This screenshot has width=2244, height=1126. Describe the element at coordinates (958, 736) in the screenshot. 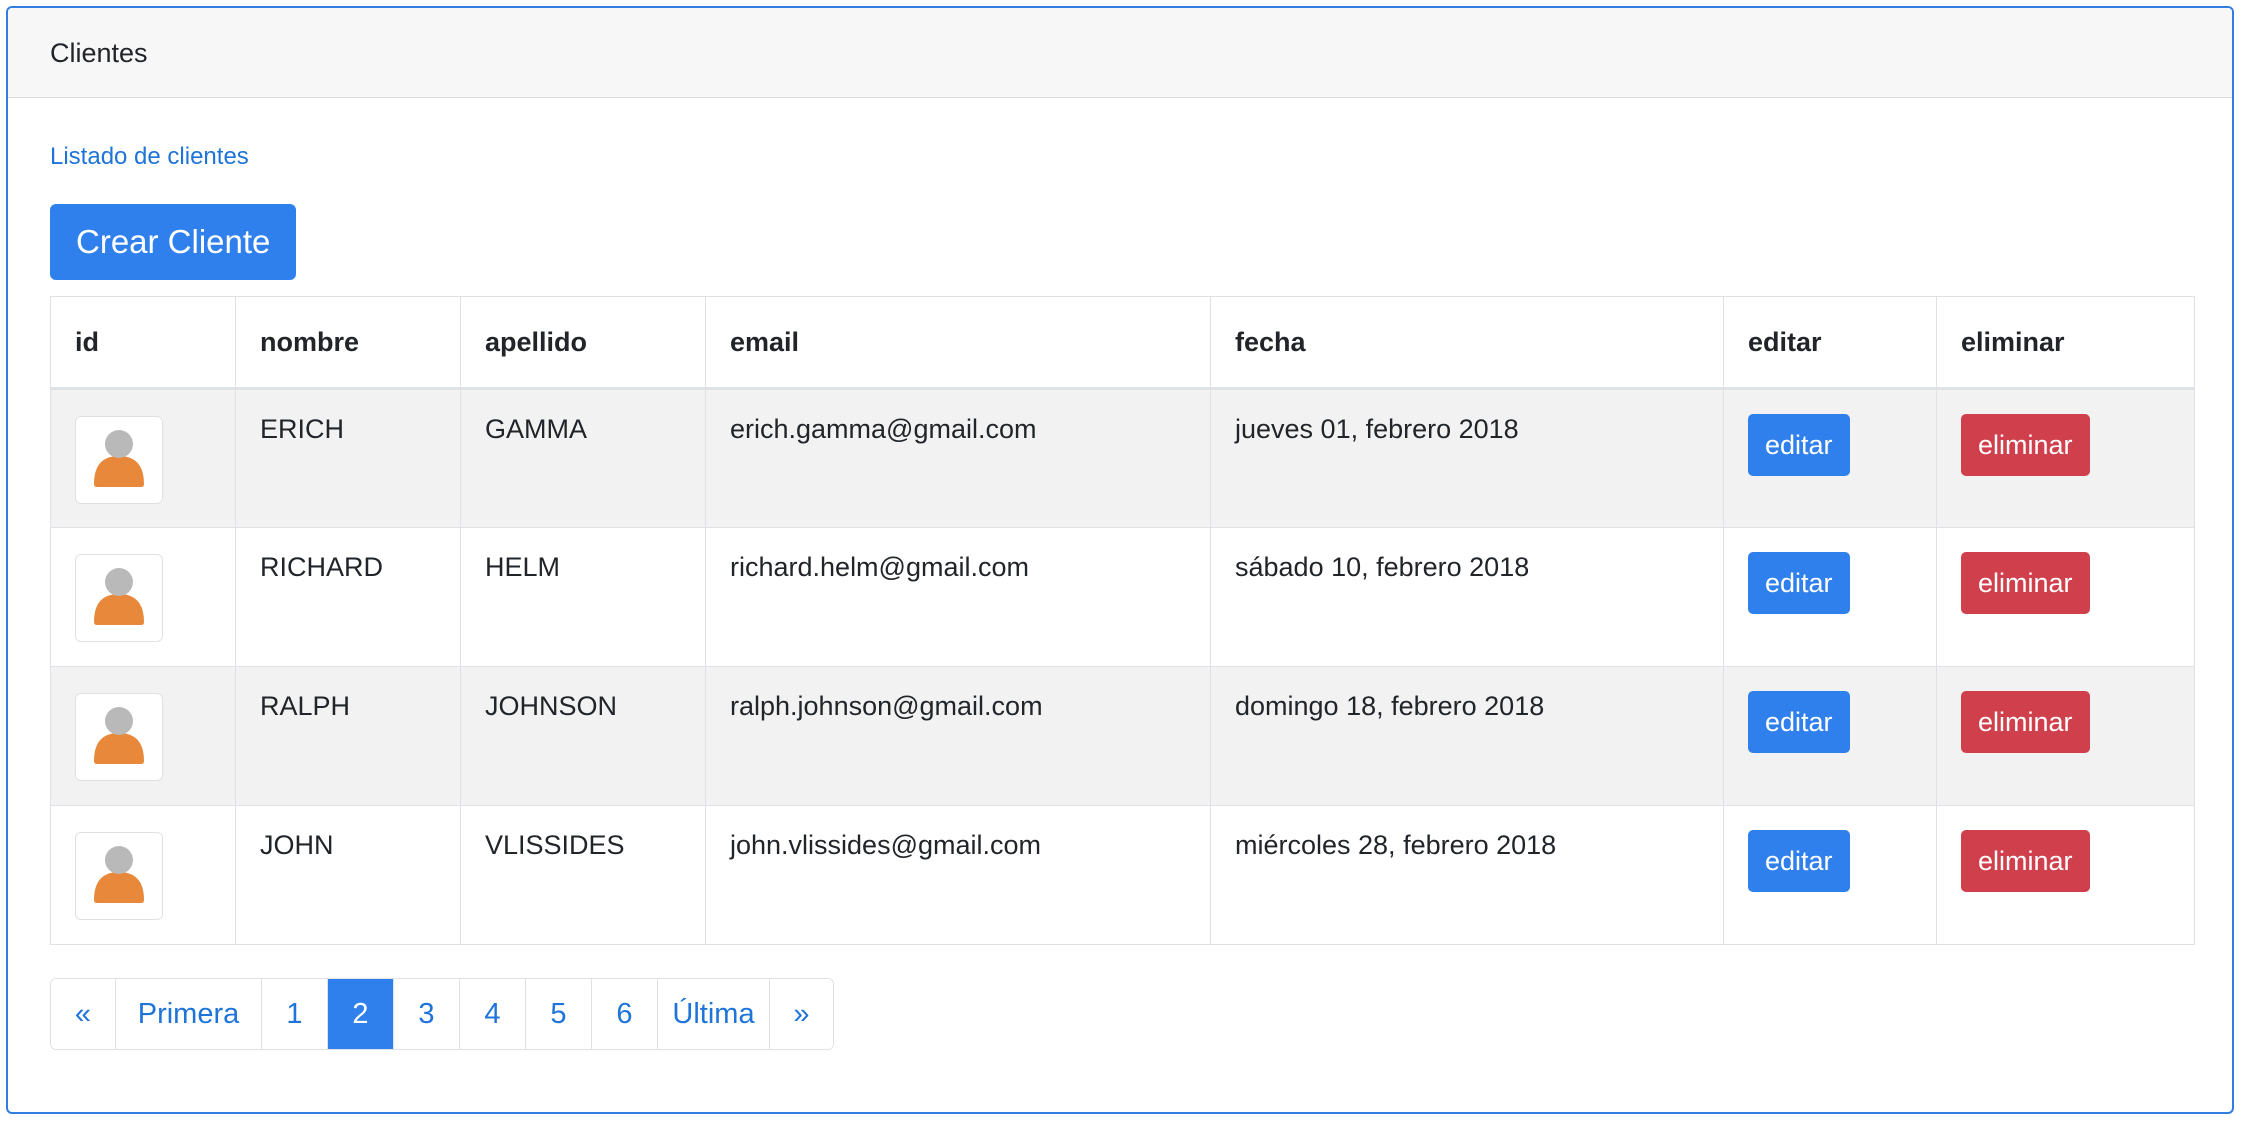

I see `cell-email: ralph.johnson@gmail.com` at that location.